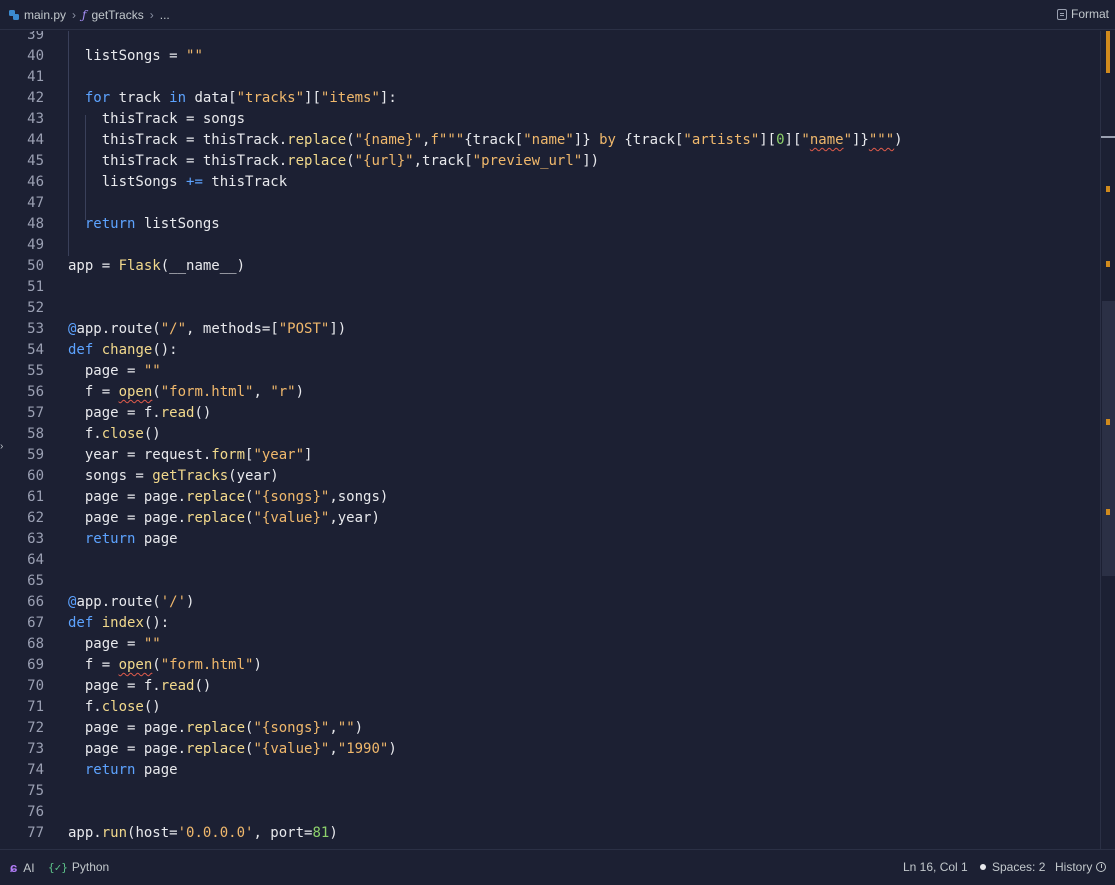 This screenshot has width=1115, height=885. What do you see at coordinates (35, 707) in the screenshot?
I see `line-number: 71` at bounding box center [35, 707].